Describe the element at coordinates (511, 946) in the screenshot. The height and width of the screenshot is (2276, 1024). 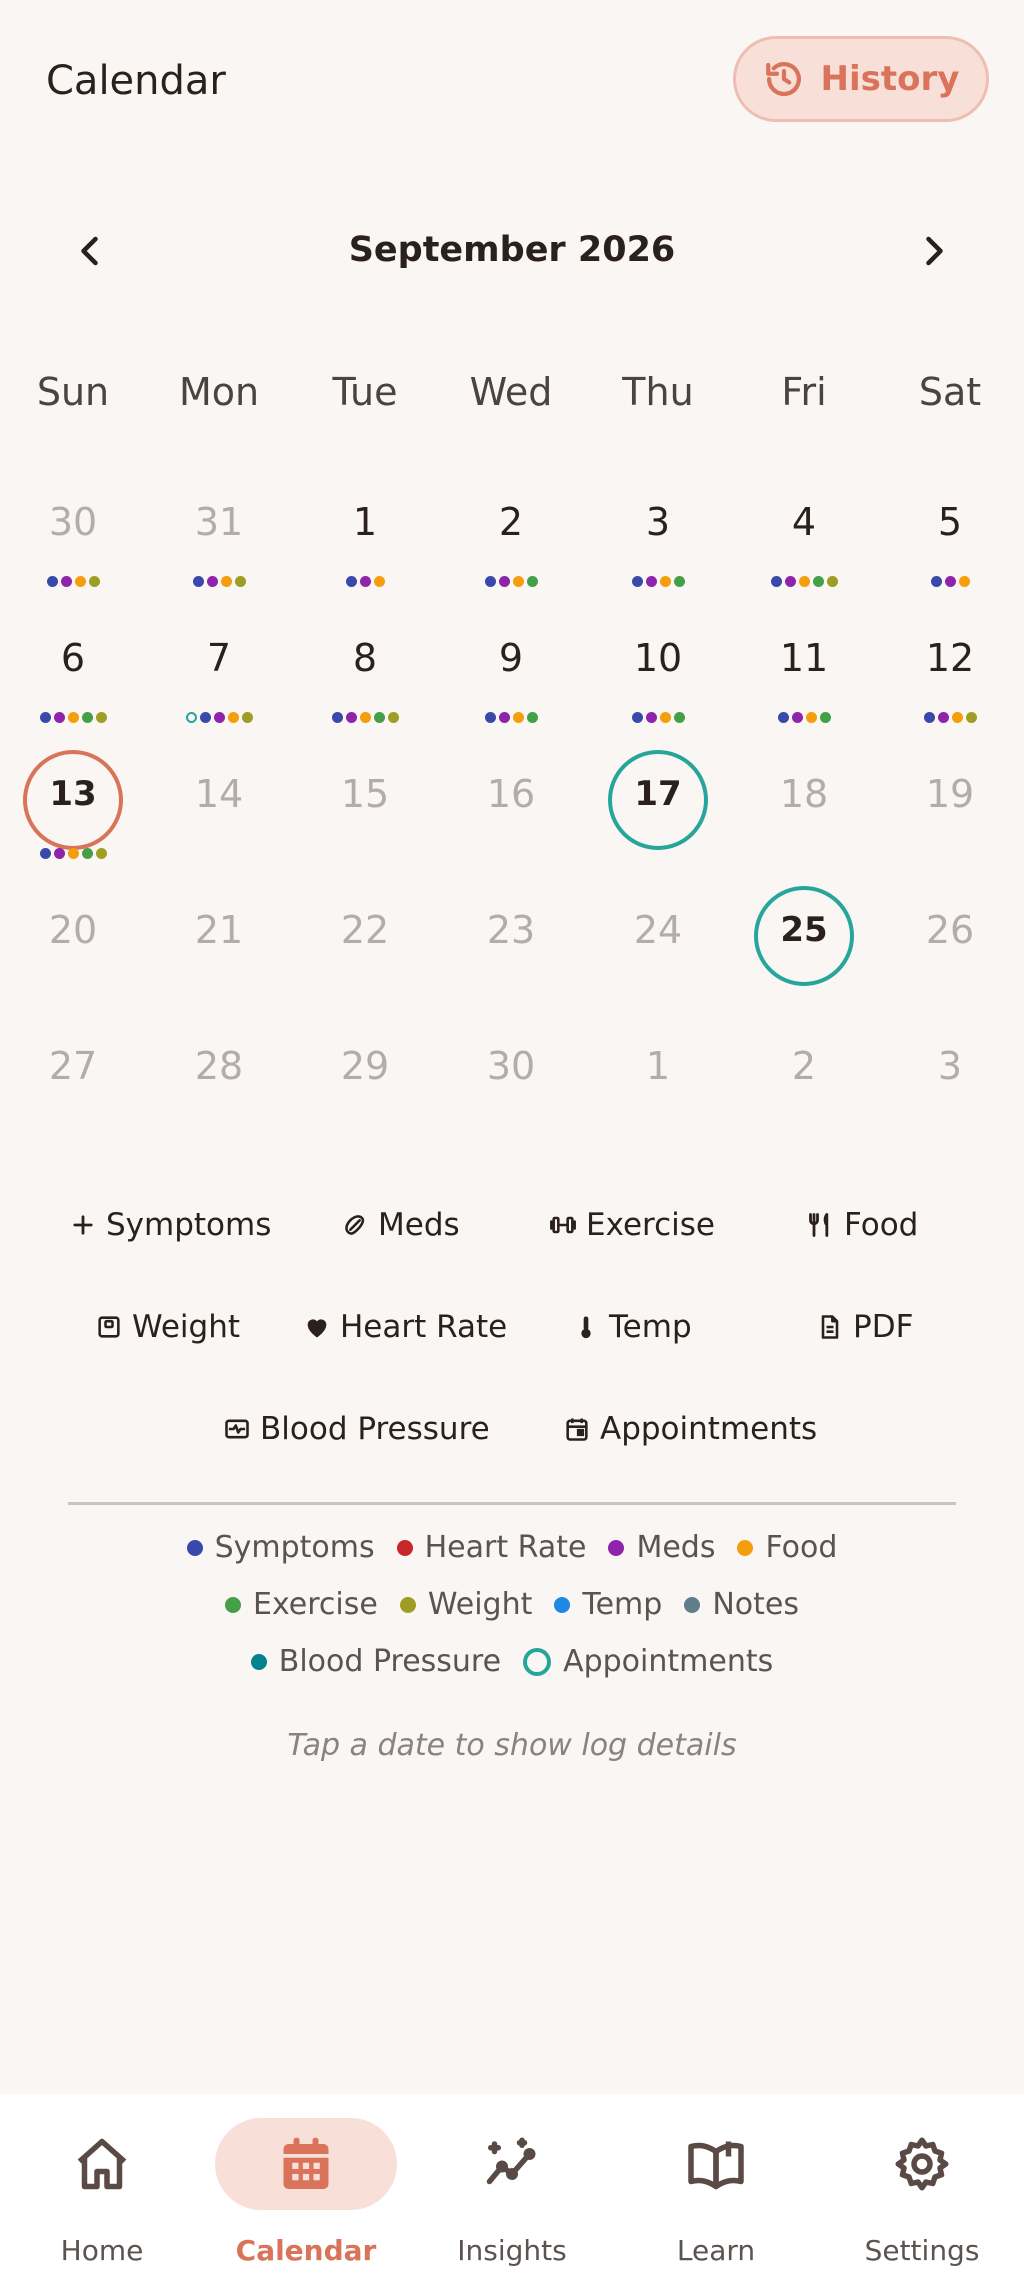
I see `calendar-day: 23` at that location.